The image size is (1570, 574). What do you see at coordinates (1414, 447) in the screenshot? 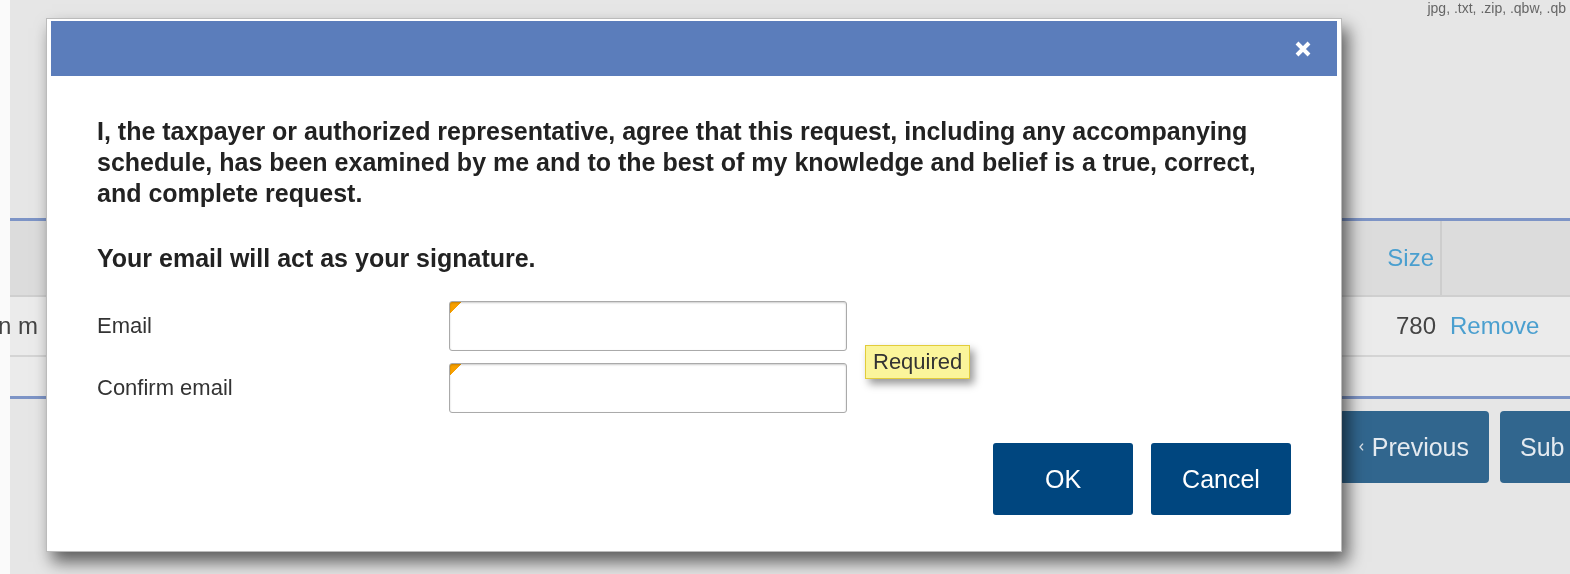
I see `nav-button: Previous` at bounding box center [1414, 447].